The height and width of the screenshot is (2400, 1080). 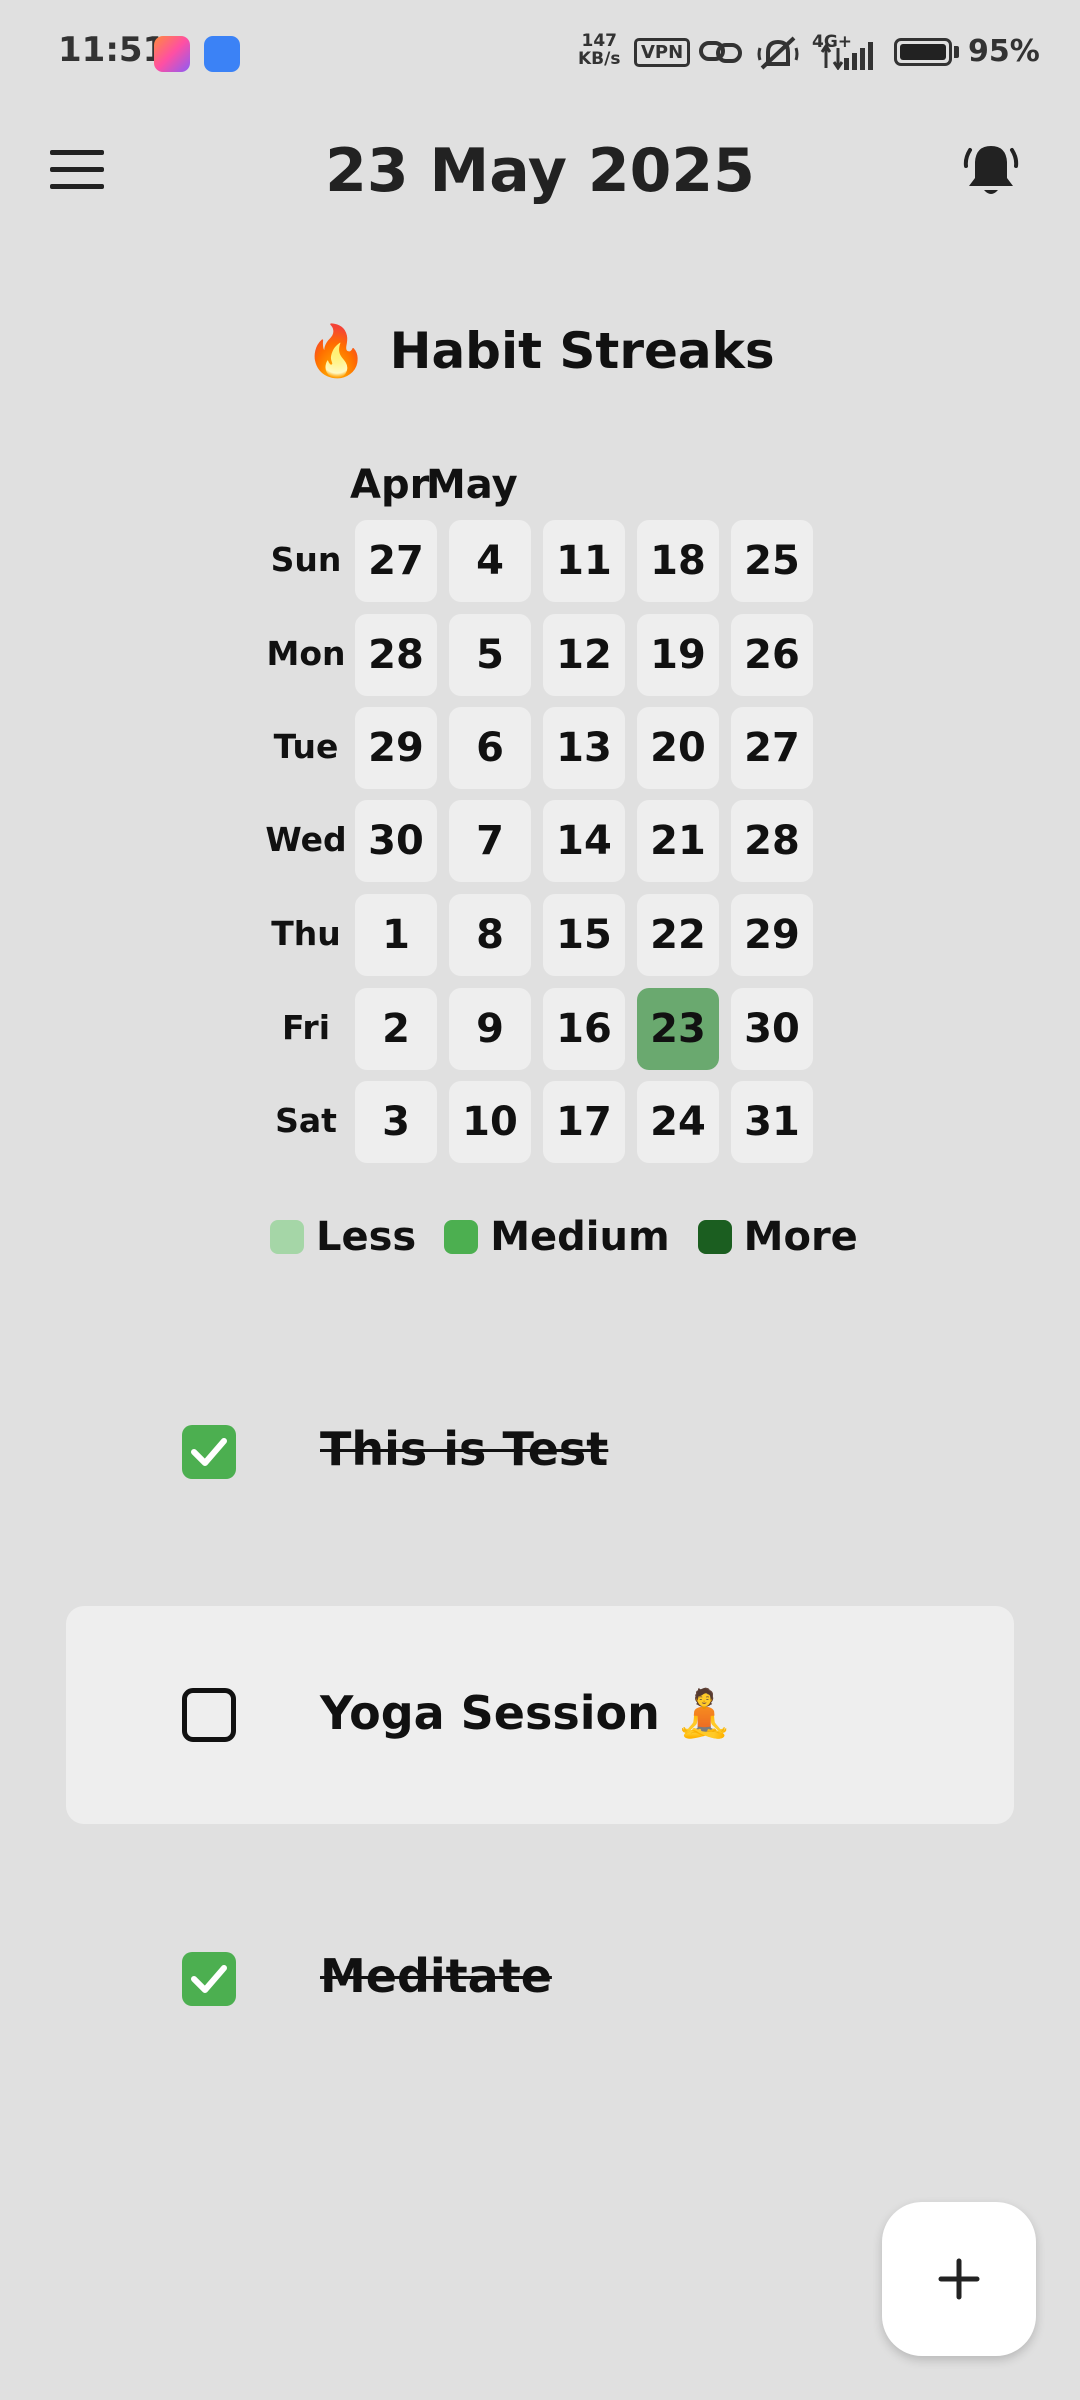 What do you see at coordinates (540, 171) in the screenshot?
I see `page-title: 23 May 2025` at bounding box center [540, 171].